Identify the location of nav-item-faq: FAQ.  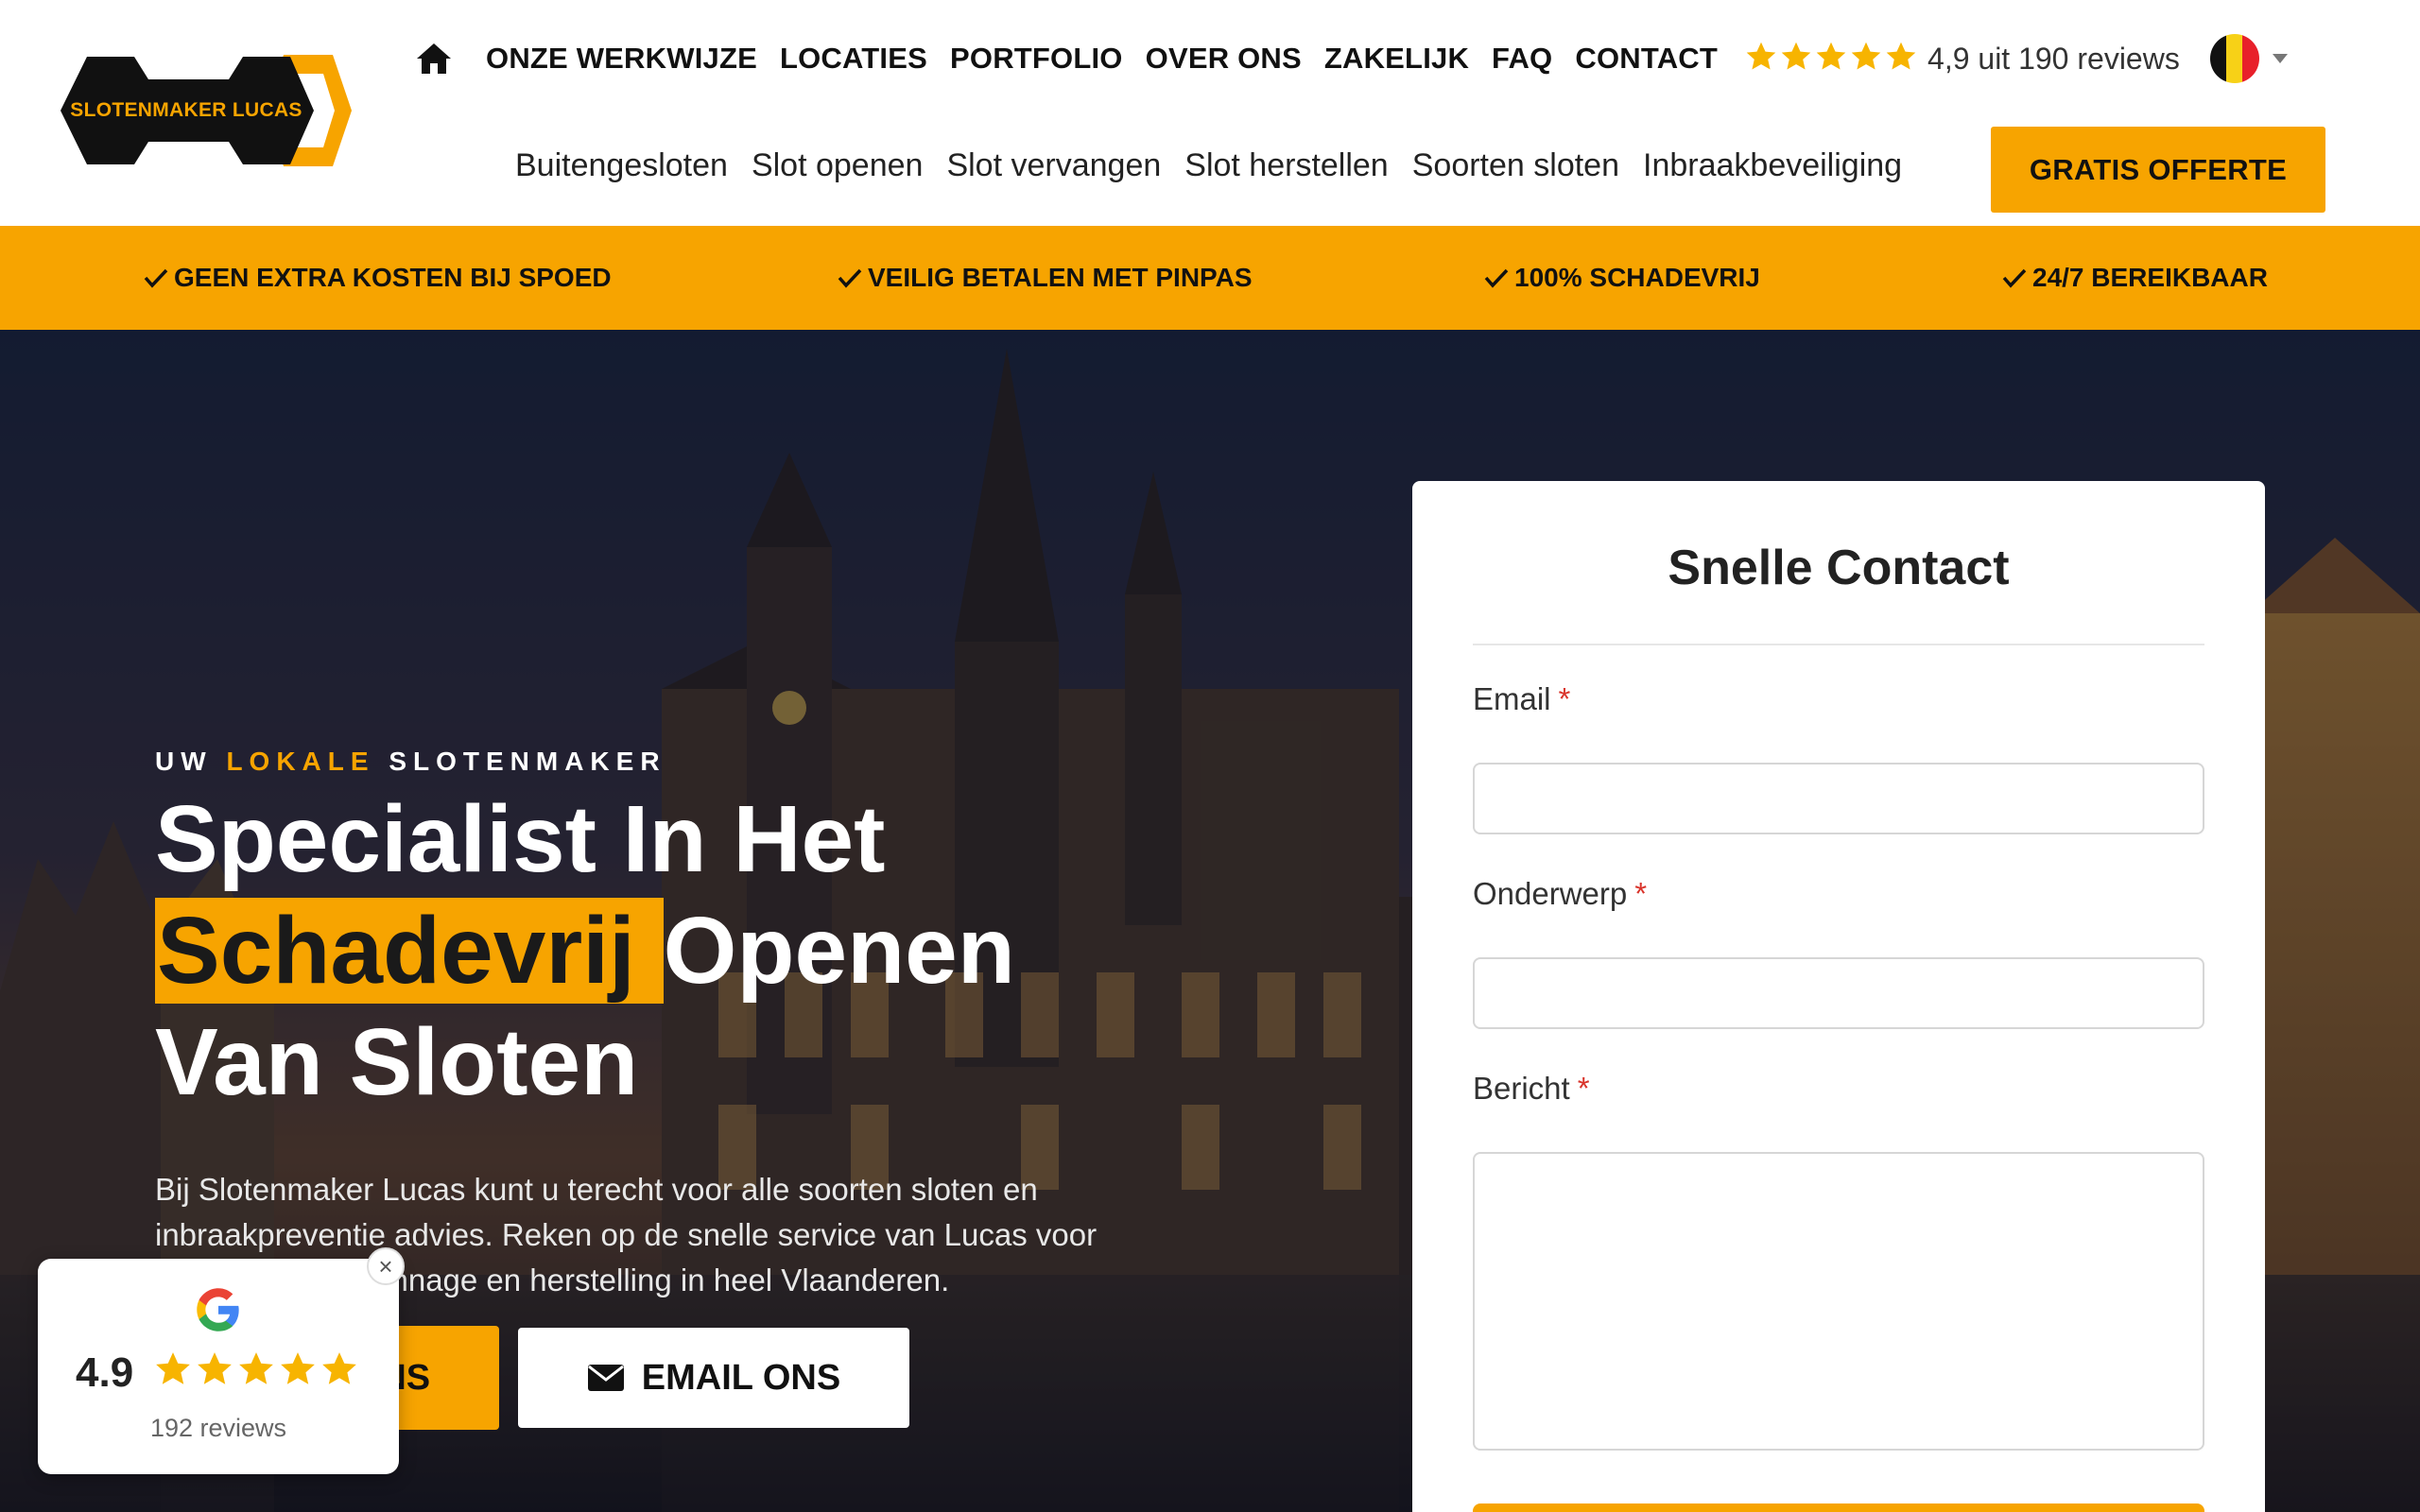
(1522, 59).